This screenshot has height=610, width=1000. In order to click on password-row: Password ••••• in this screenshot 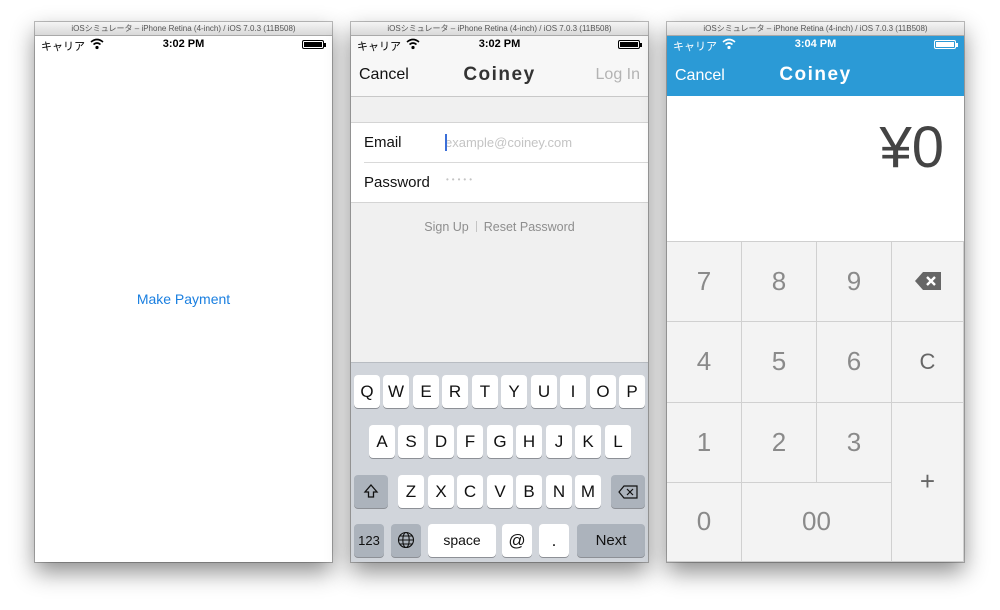, I will do `click(506, 183)`.